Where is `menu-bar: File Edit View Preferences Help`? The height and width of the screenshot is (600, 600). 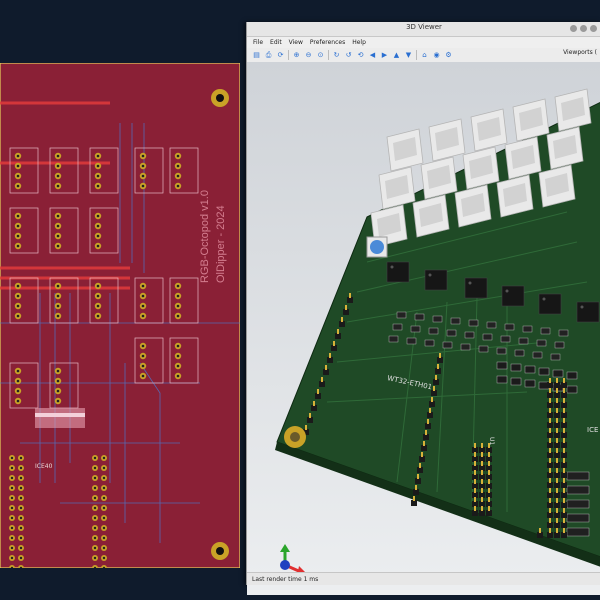
menu-bar: File Edit View Preferences Help is located at coordinates (423, 42).